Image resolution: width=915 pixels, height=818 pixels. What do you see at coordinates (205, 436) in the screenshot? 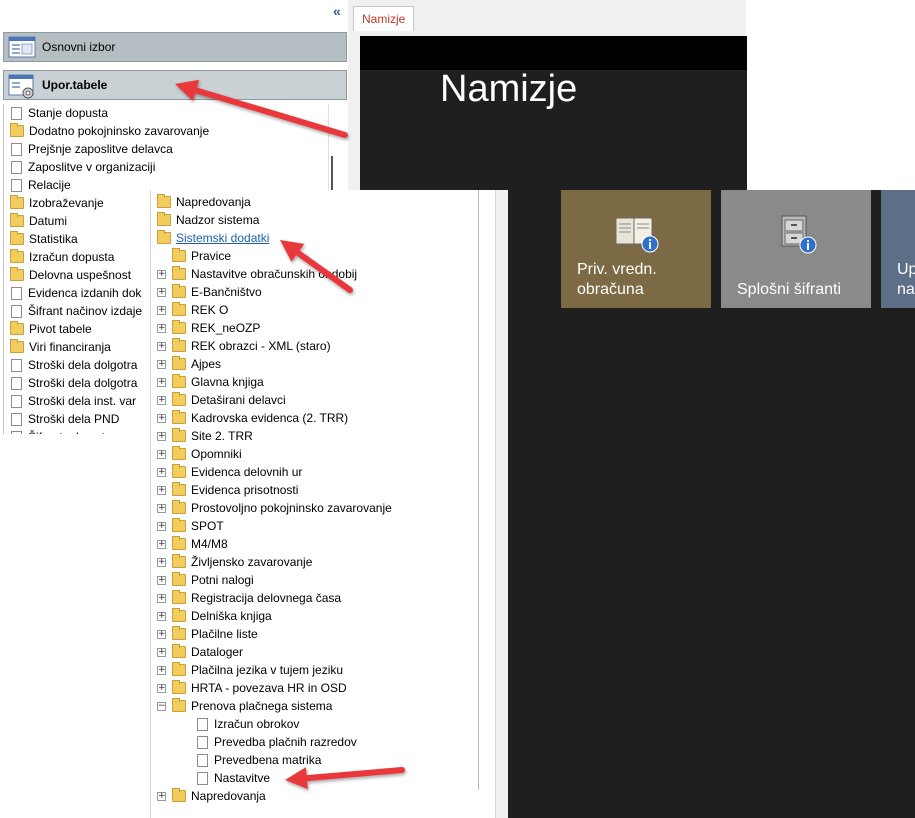
I see `tree-node: + Site 2. TRR` at bounding box center [205, 436].